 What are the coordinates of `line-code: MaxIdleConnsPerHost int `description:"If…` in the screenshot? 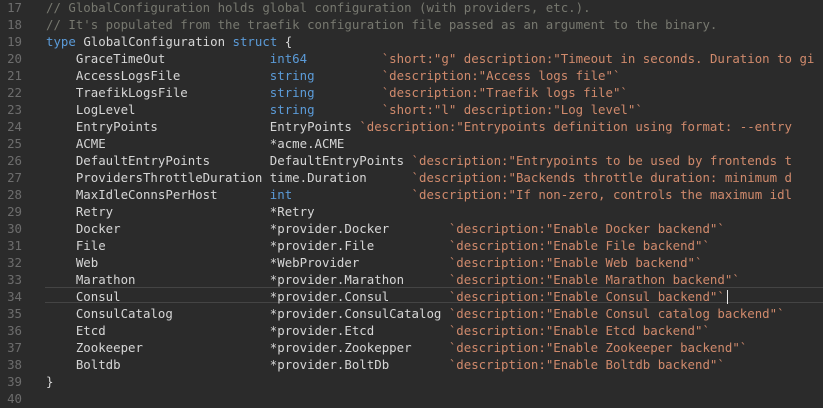 It's located at (419, 194).